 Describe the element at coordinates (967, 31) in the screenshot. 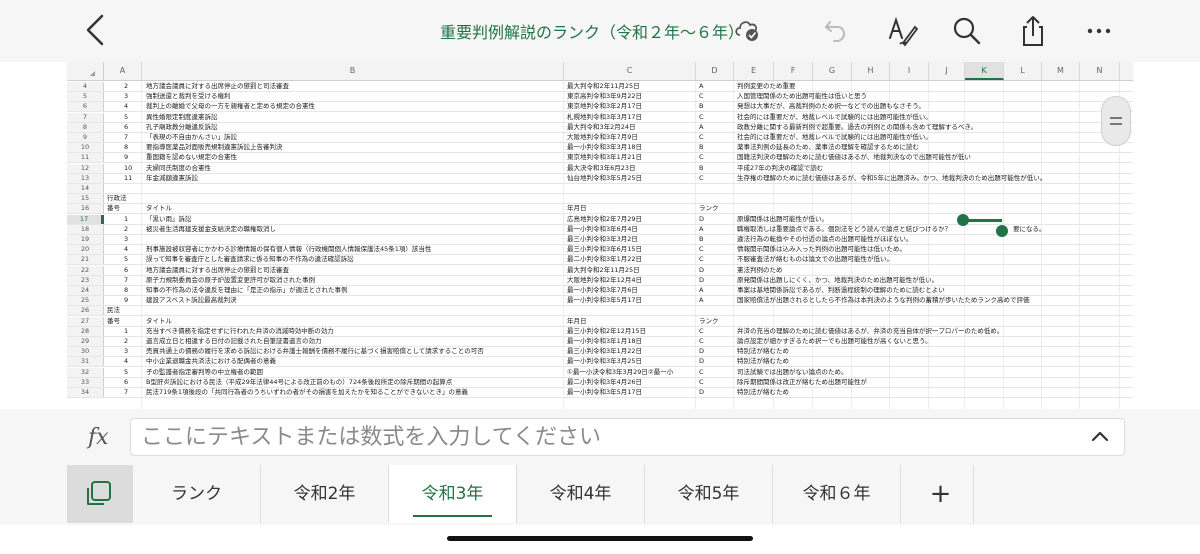

I see `search-icon` at that location.